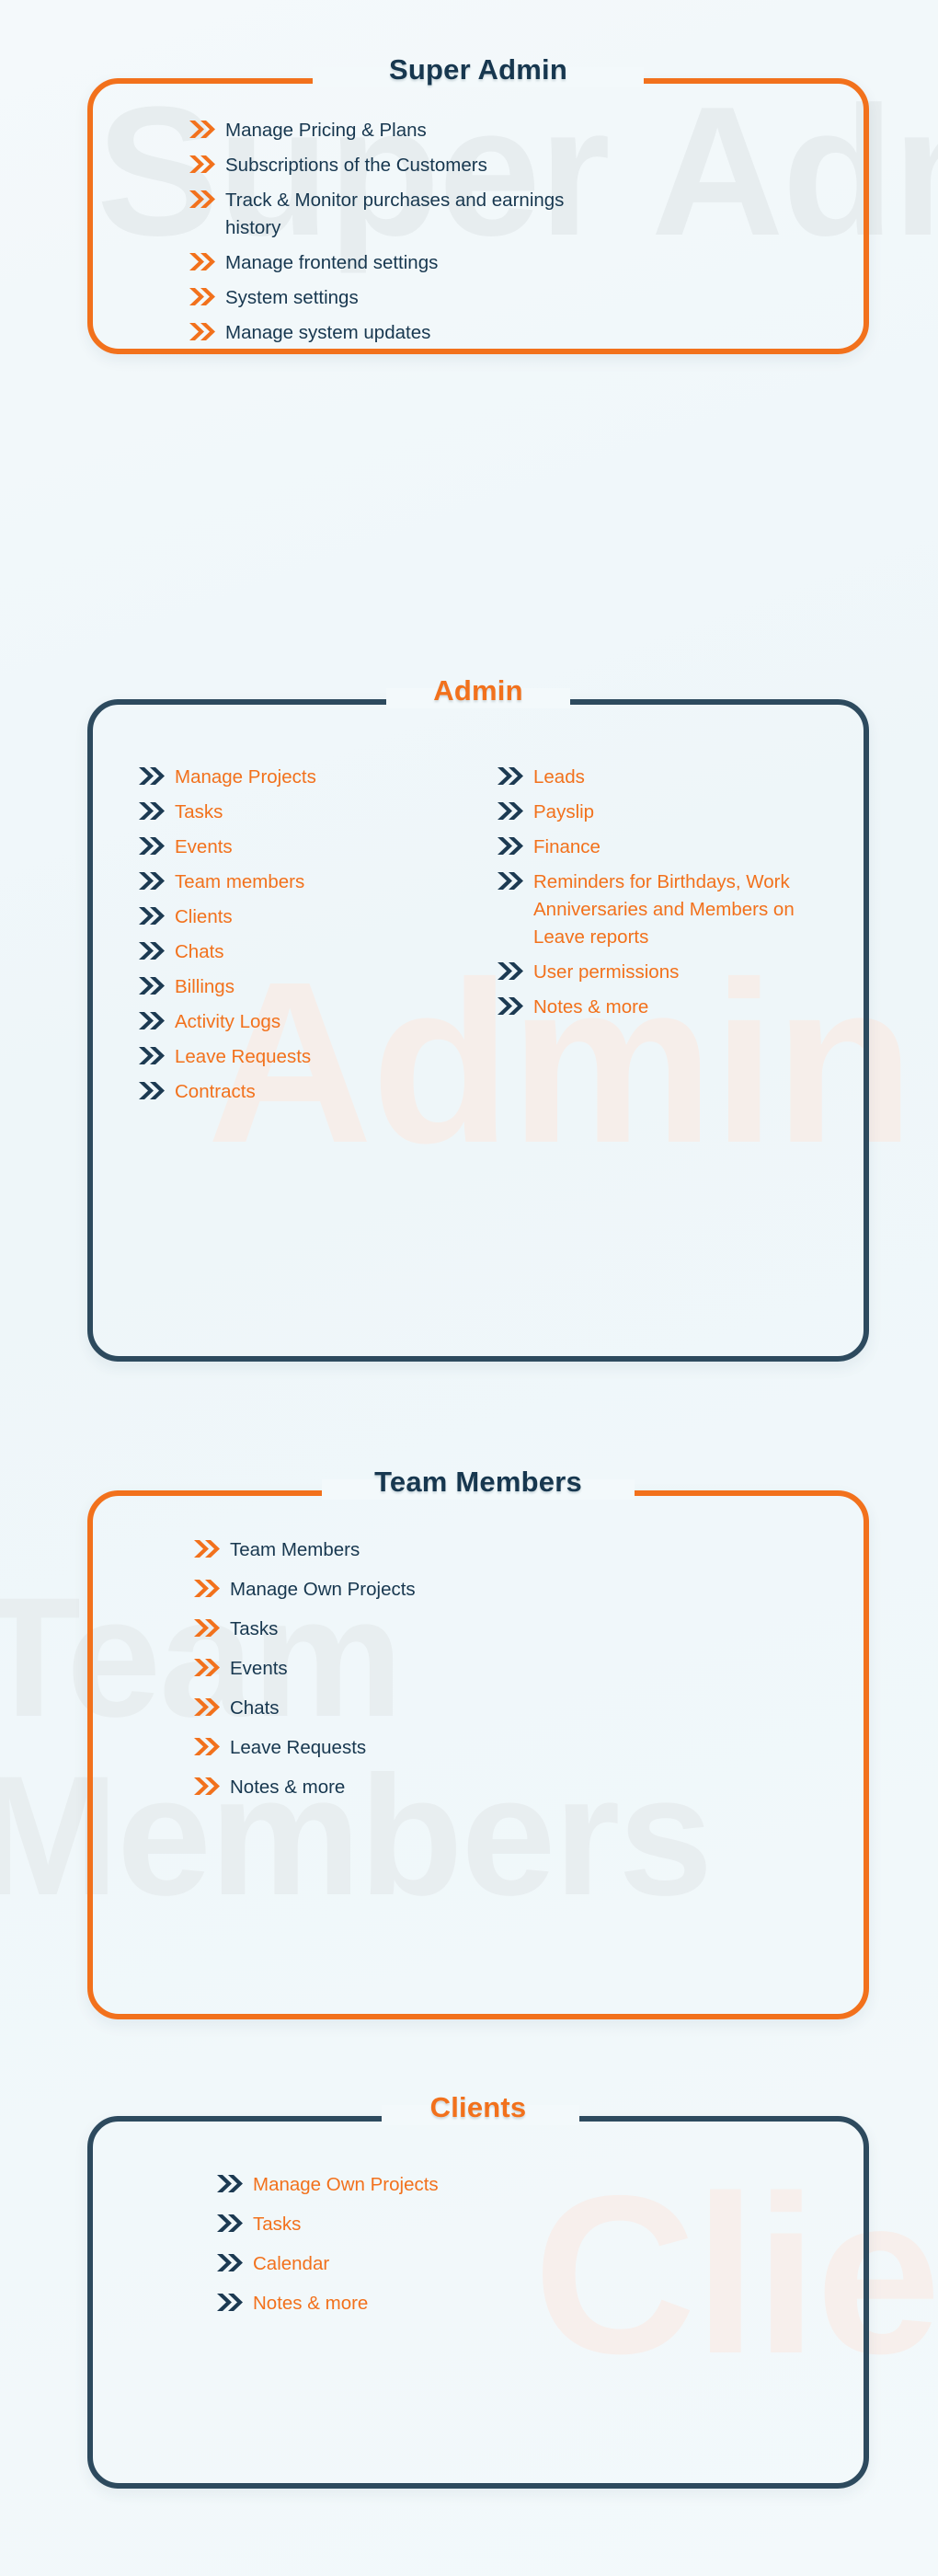  I want to click on list-item: Payslip, so click(663, 812).